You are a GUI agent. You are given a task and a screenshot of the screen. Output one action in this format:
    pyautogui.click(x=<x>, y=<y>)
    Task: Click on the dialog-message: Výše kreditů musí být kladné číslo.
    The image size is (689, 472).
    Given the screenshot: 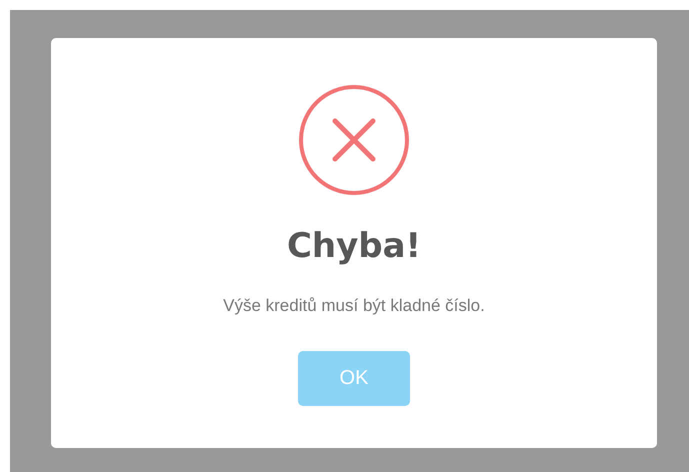 What is the action you would take?
    pyautogui.click(x=354, y=306)
    